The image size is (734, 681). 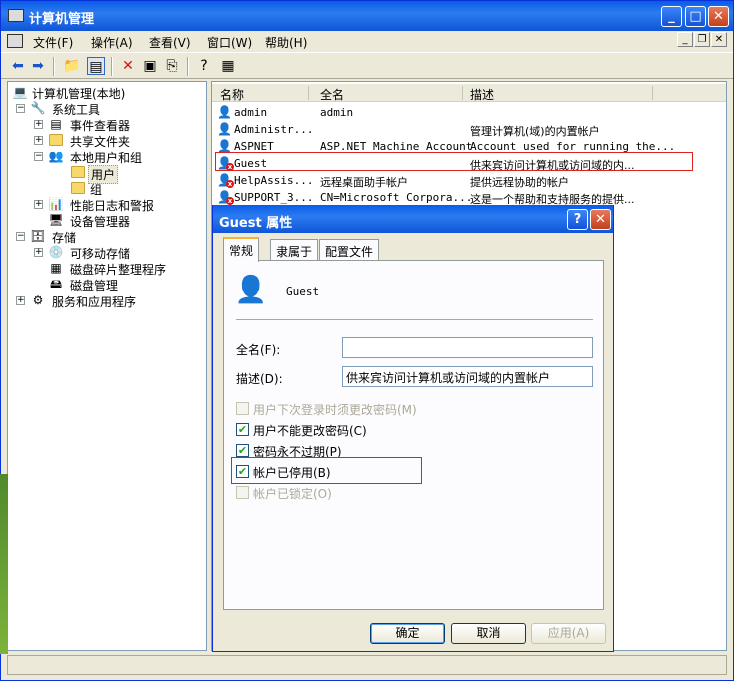 I want to click on separator, so click(x=414, y=319).